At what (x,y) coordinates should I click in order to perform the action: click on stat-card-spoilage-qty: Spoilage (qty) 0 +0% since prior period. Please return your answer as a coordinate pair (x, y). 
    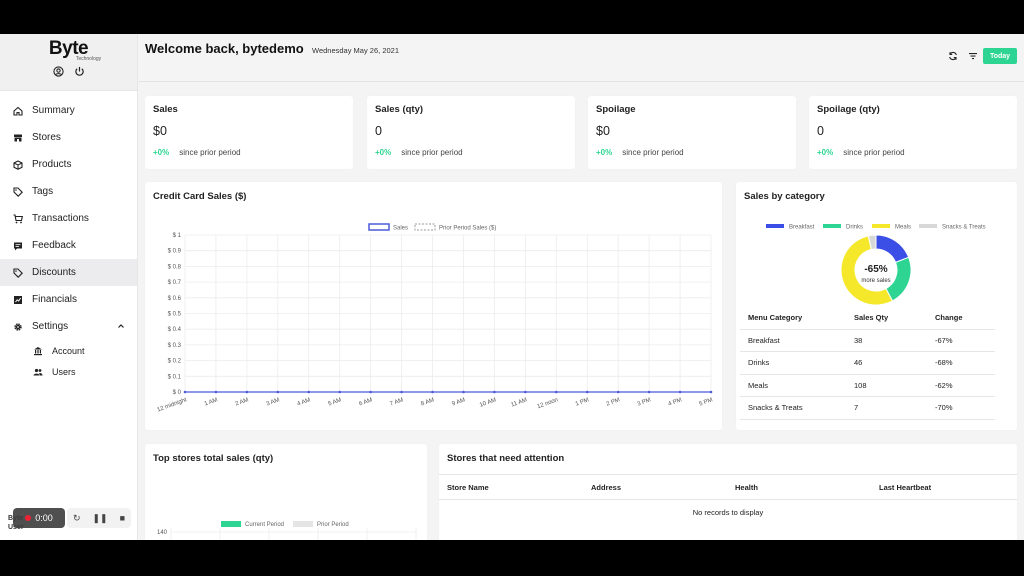
    Looking at the image, I should click on (913, 132).